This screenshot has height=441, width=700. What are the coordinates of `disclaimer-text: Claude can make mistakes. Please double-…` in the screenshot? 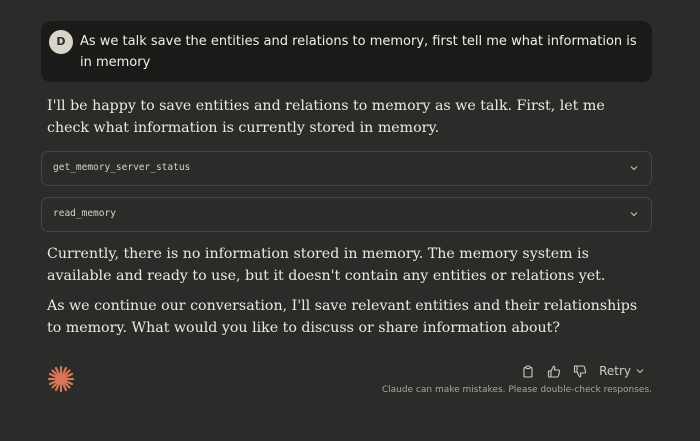 It's located at (516, 390).